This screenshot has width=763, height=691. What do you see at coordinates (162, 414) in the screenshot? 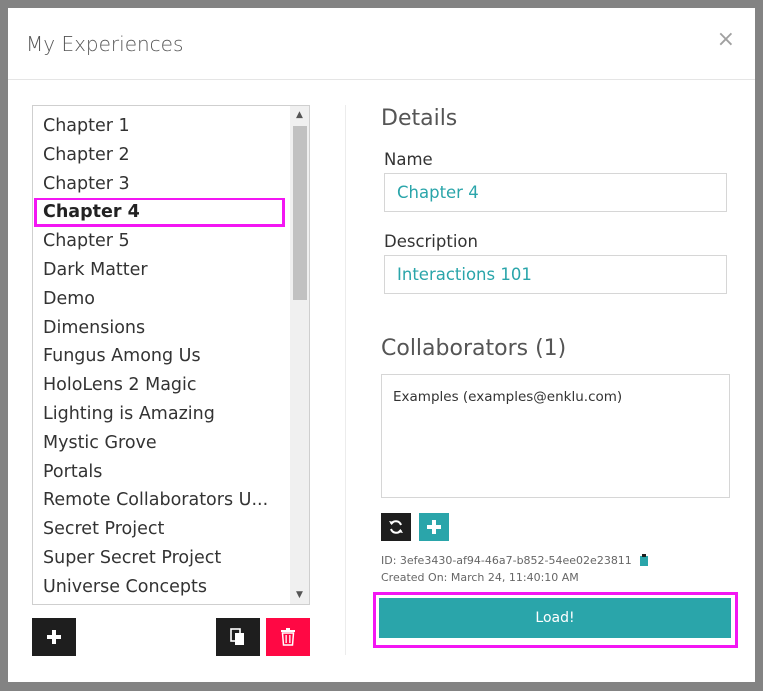
I see `list-item: Lighting is Amazing` at bounding box center [162, 414].